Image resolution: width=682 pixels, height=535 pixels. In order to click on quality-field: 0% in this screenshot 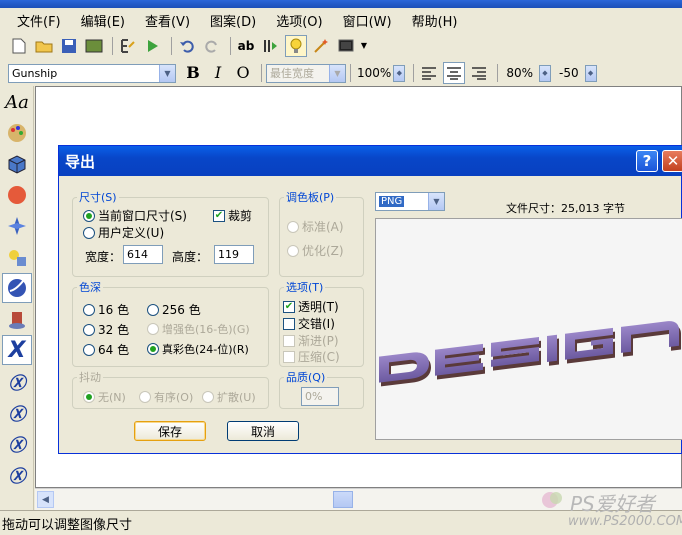, I will do `click(320, 396)`.